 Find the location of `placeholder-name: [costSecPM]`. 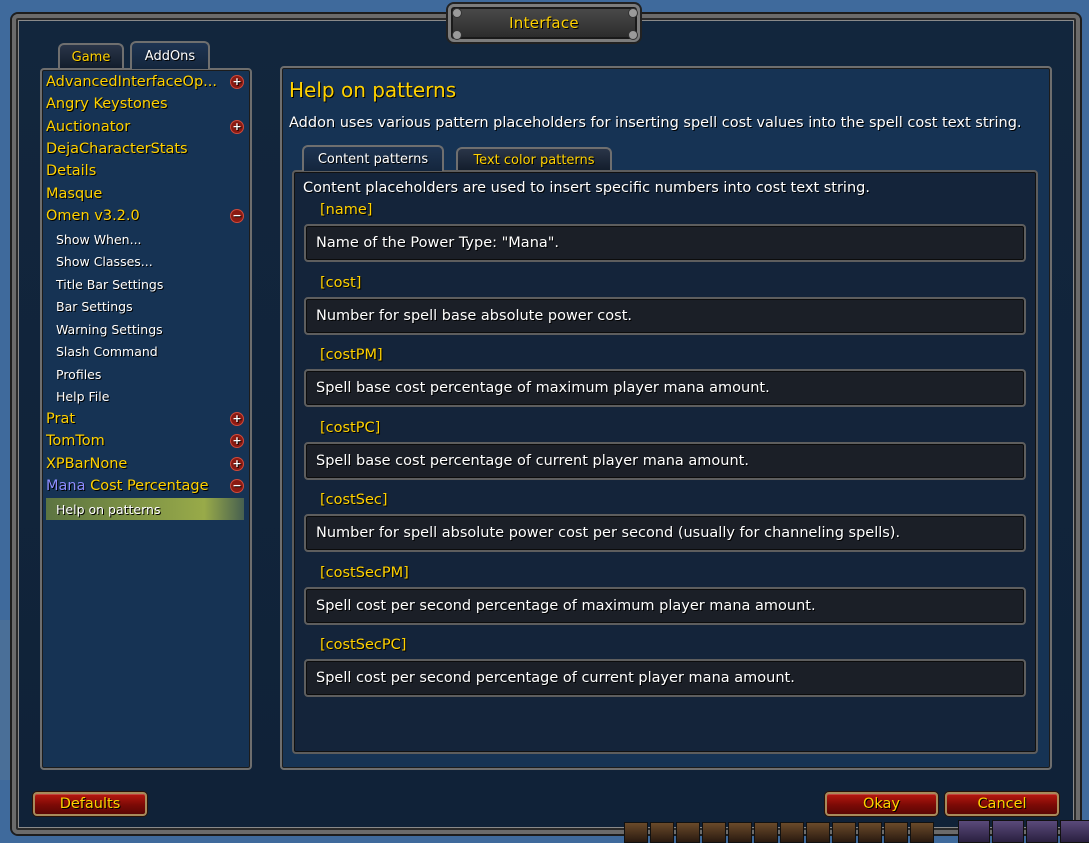

placeholder-name: [costSecPM] is located at coordinates (364, 573).